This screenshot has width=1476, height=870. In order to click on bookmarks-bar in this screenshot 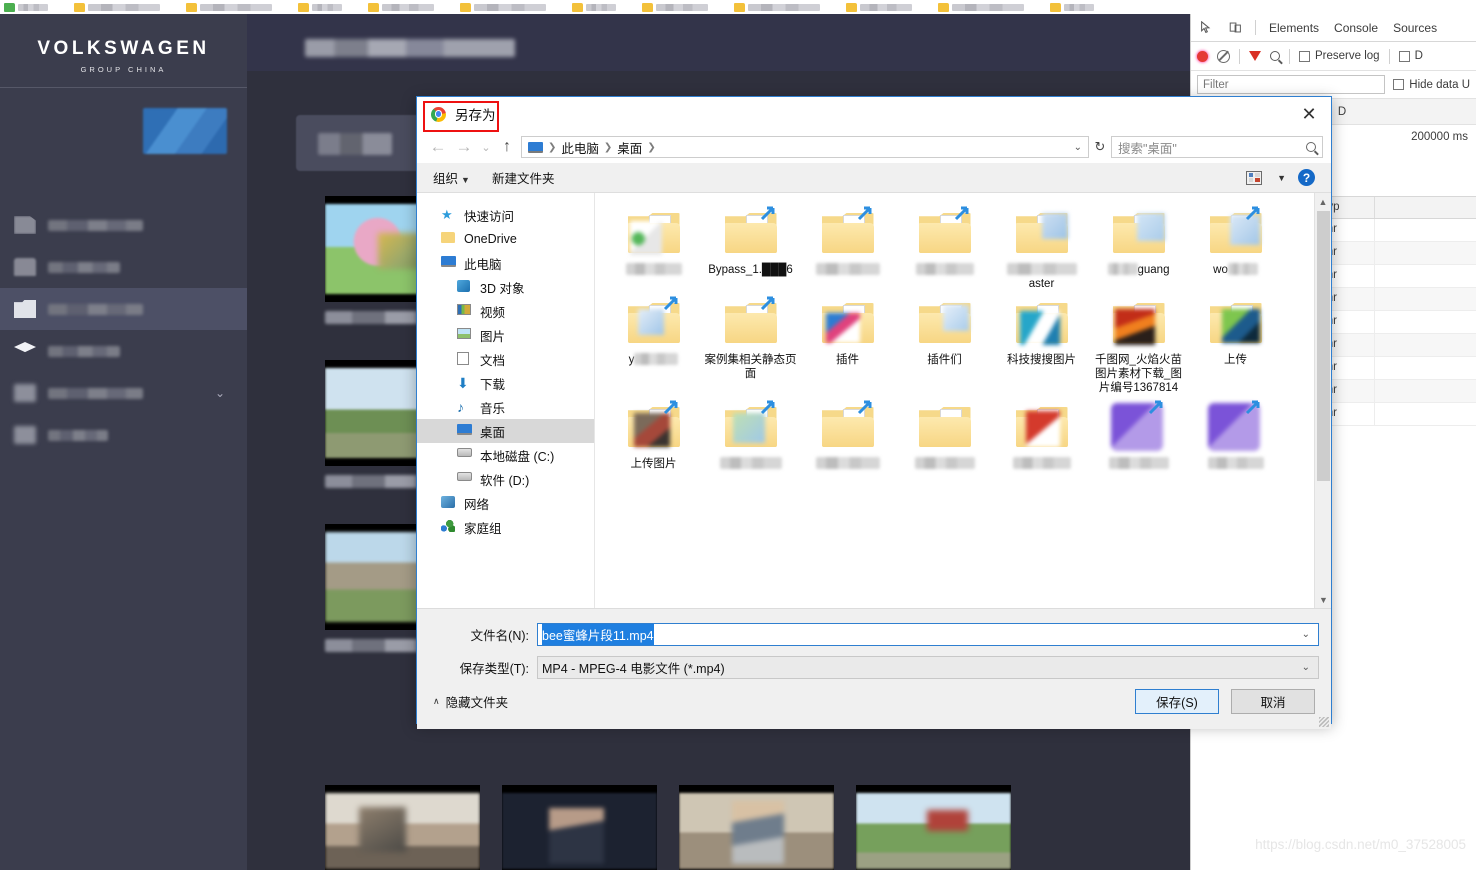, I will do `click(738, 7)`.